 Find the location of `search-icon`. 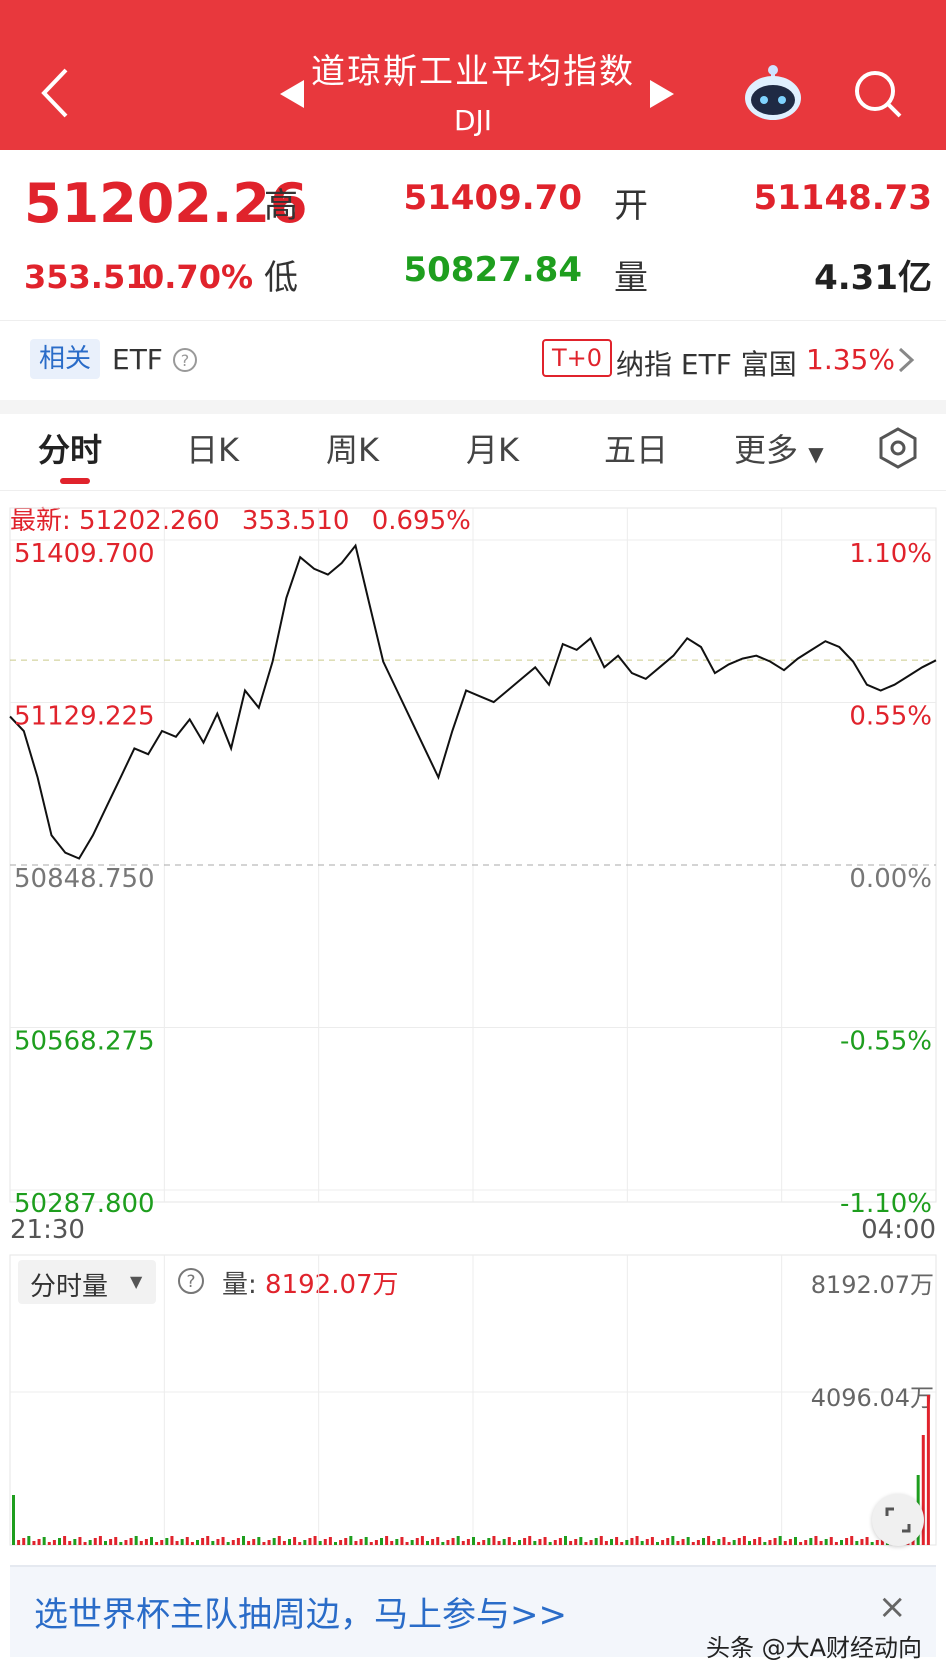

search-icon is located at coordinates (878, 94).